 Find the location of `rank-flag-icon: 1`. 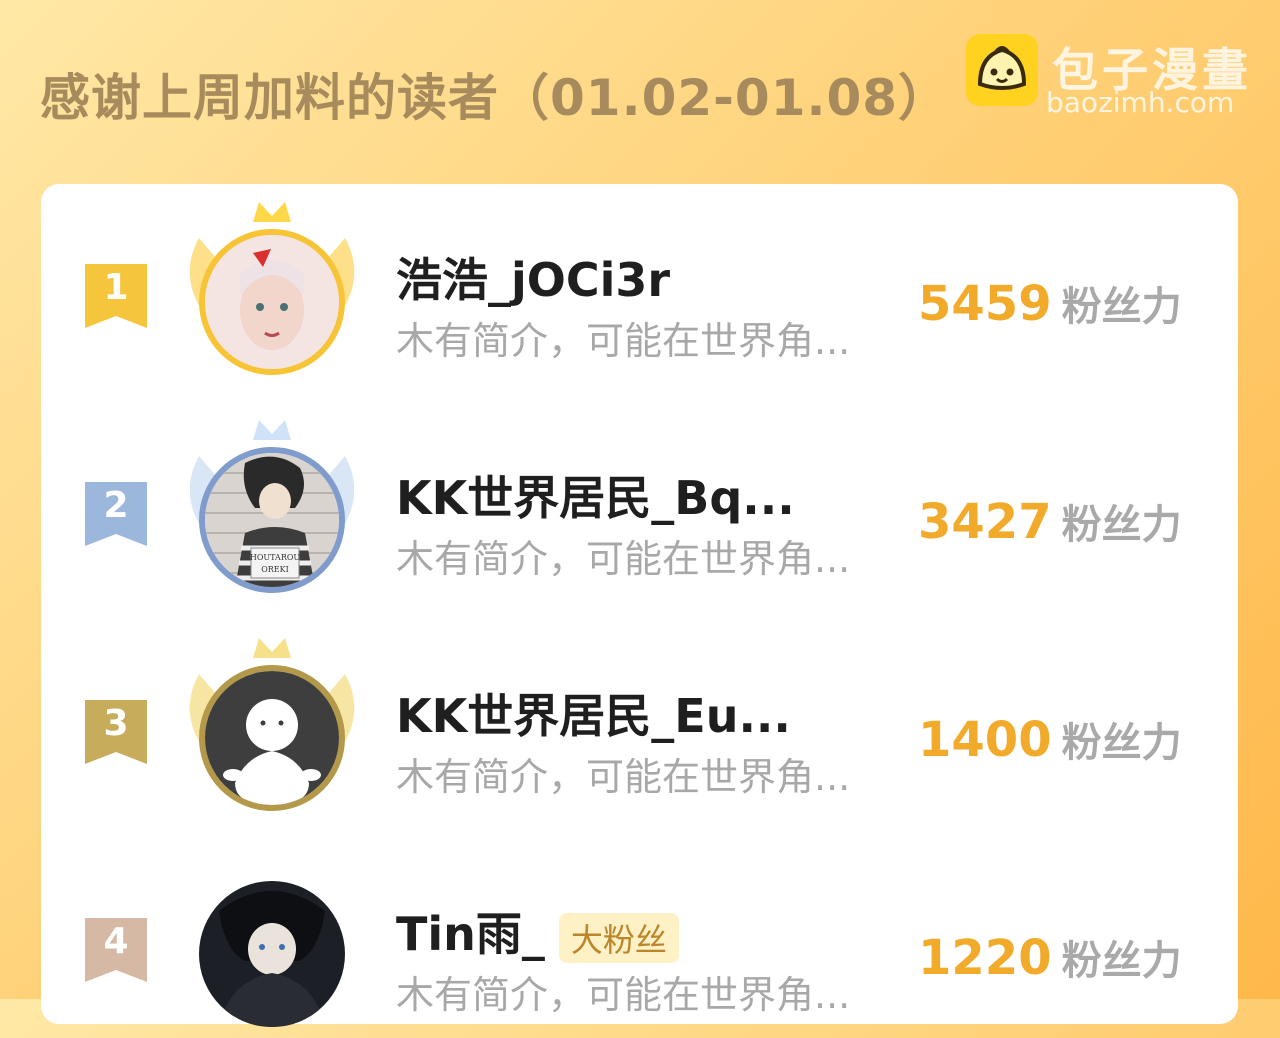

rank-flag-icon: 1 is located at coordinates (116, 296).